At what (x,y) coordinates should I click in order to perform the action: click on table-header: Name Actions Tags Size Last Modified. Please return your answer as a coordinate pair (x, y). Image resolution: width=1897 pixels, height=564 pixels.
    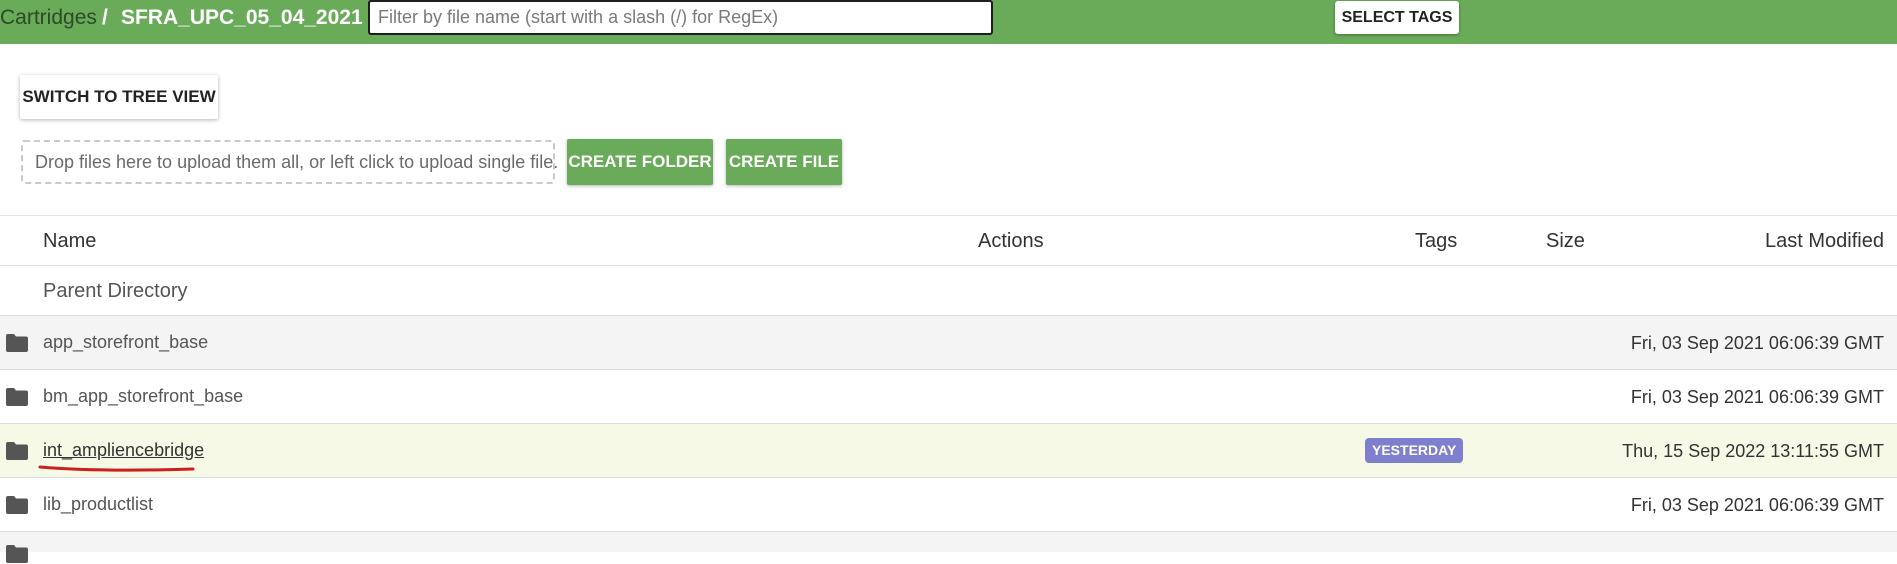
    Looking at the image, I should click on (948, 241).